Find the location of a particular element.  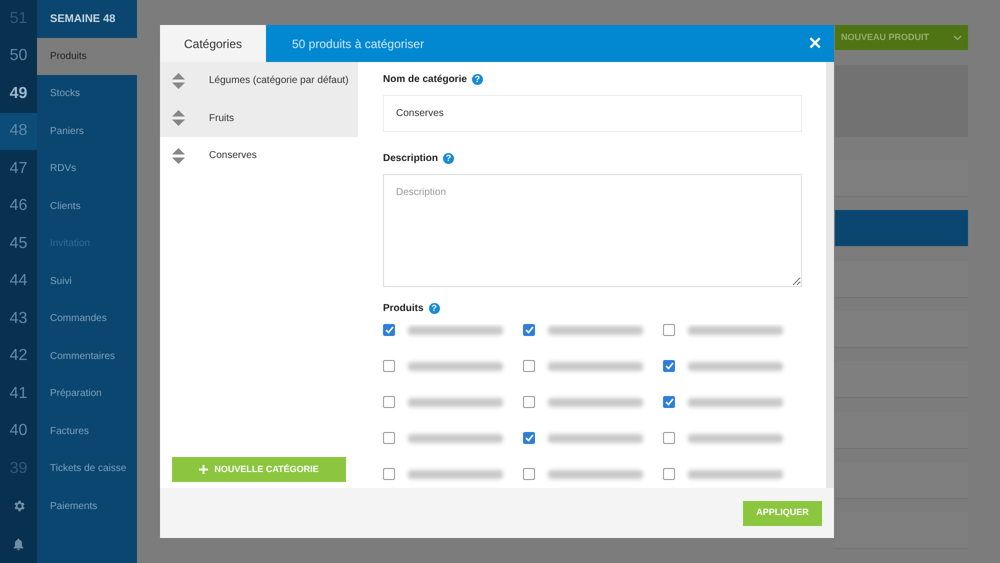

sidebar-item: Préparation is located at coordinates (87, 393).